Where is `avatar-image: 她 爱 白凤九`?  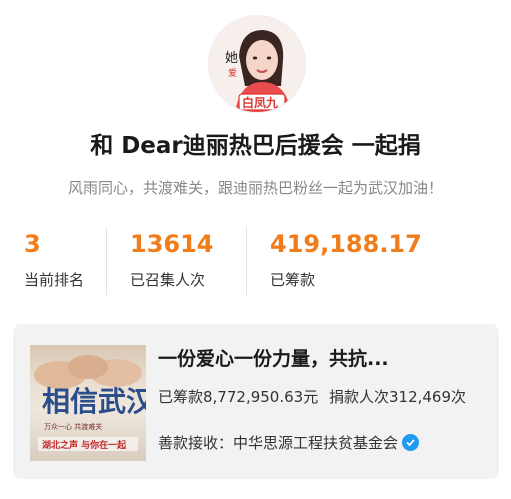
avatar-image: 她 爱 白凤九 is located at coordinates (257, 64).